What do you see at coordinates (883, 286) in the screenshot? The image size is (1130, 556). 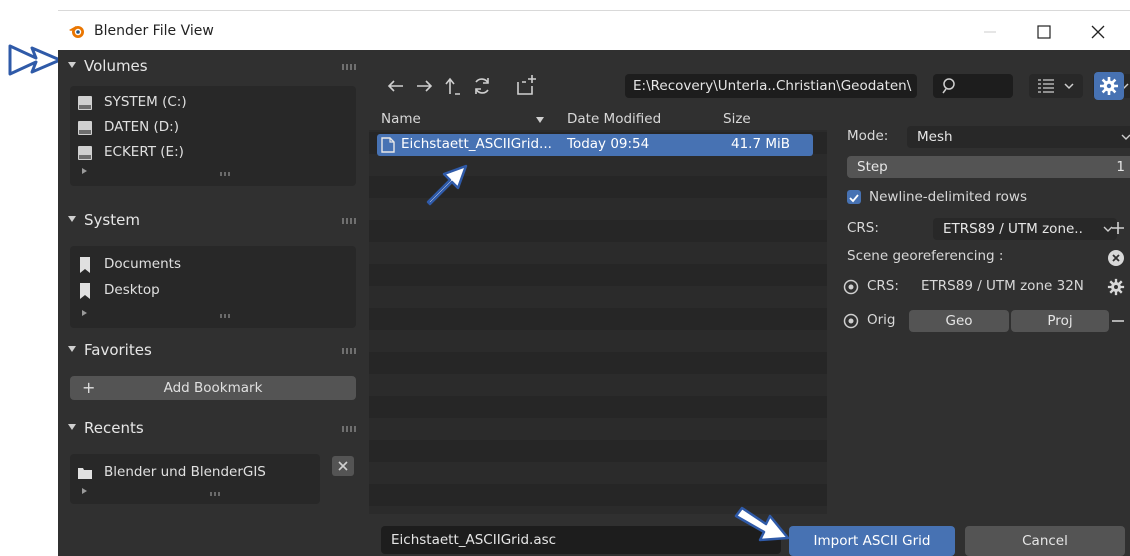 I see `scene-crs-label: CRS:` at bounding box center [883, 286].